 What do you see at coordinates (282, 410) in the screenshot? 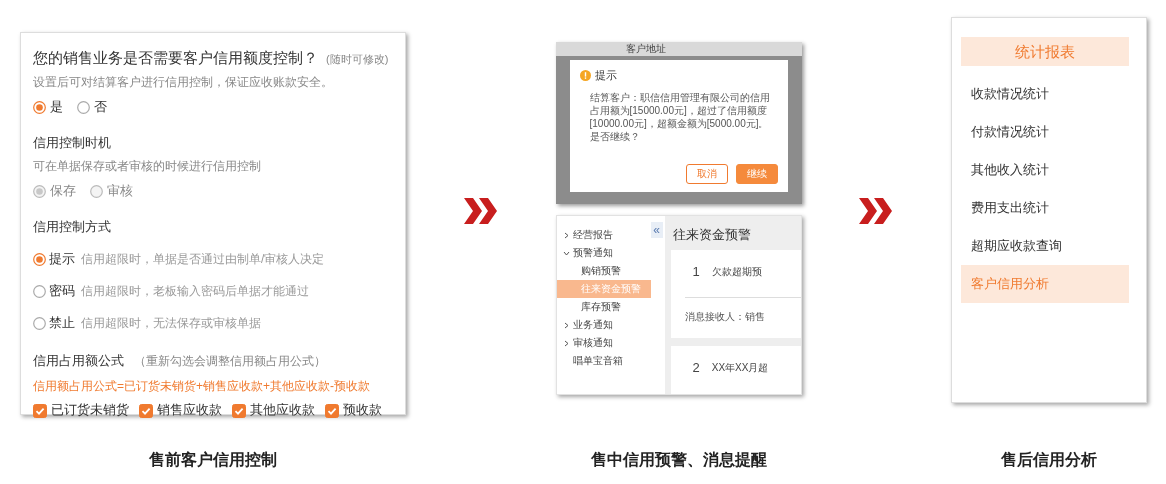
I see `checkbox-label: 其他应收款` at bounding box center [282, 410].